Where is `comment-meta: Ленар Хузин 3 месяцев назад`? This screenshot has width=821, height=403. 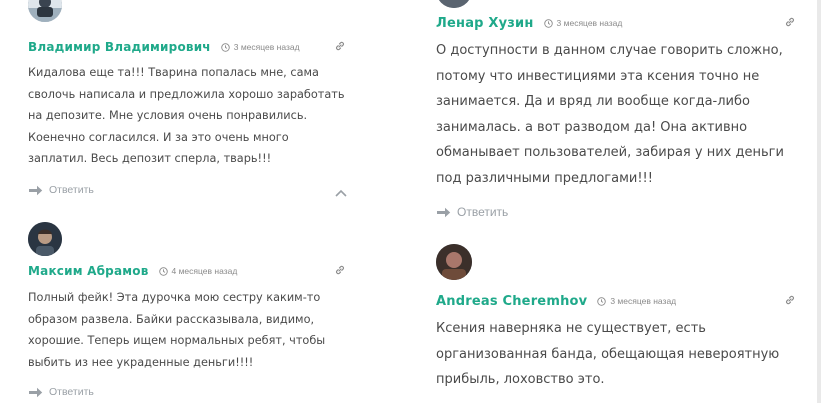
comment-meta: Ленар Хузин 3 месяцев назад is located at coordinates (616, 23).